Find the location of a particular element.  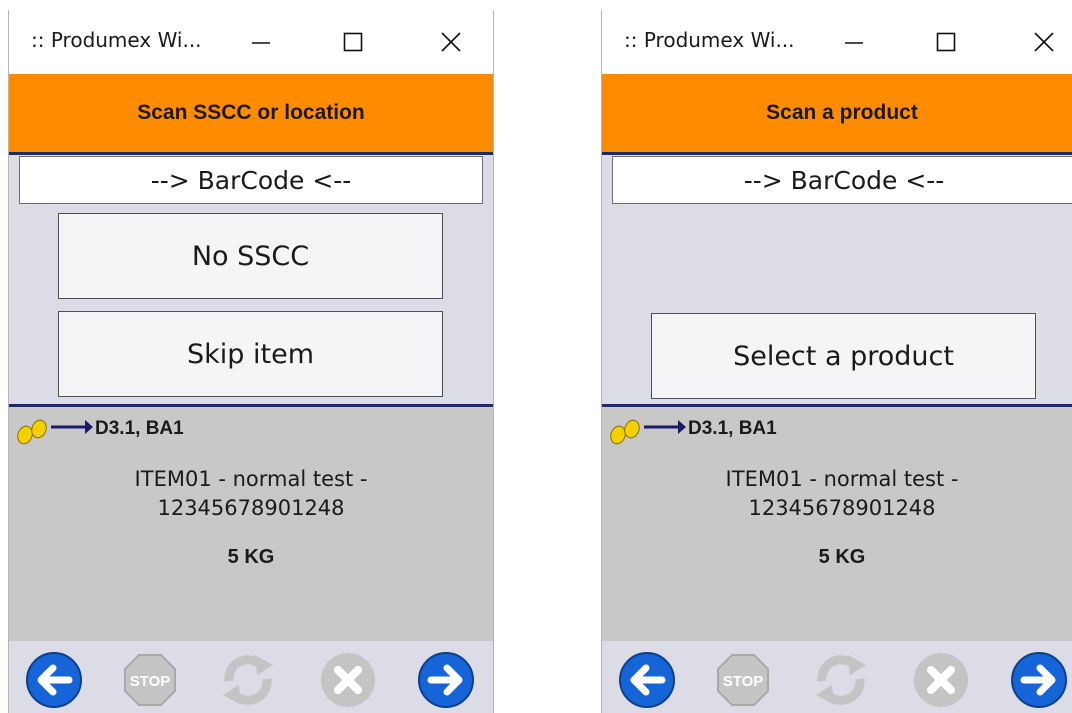

instruction-header: Scan SSCC or location is located at coordinates (251, 114).